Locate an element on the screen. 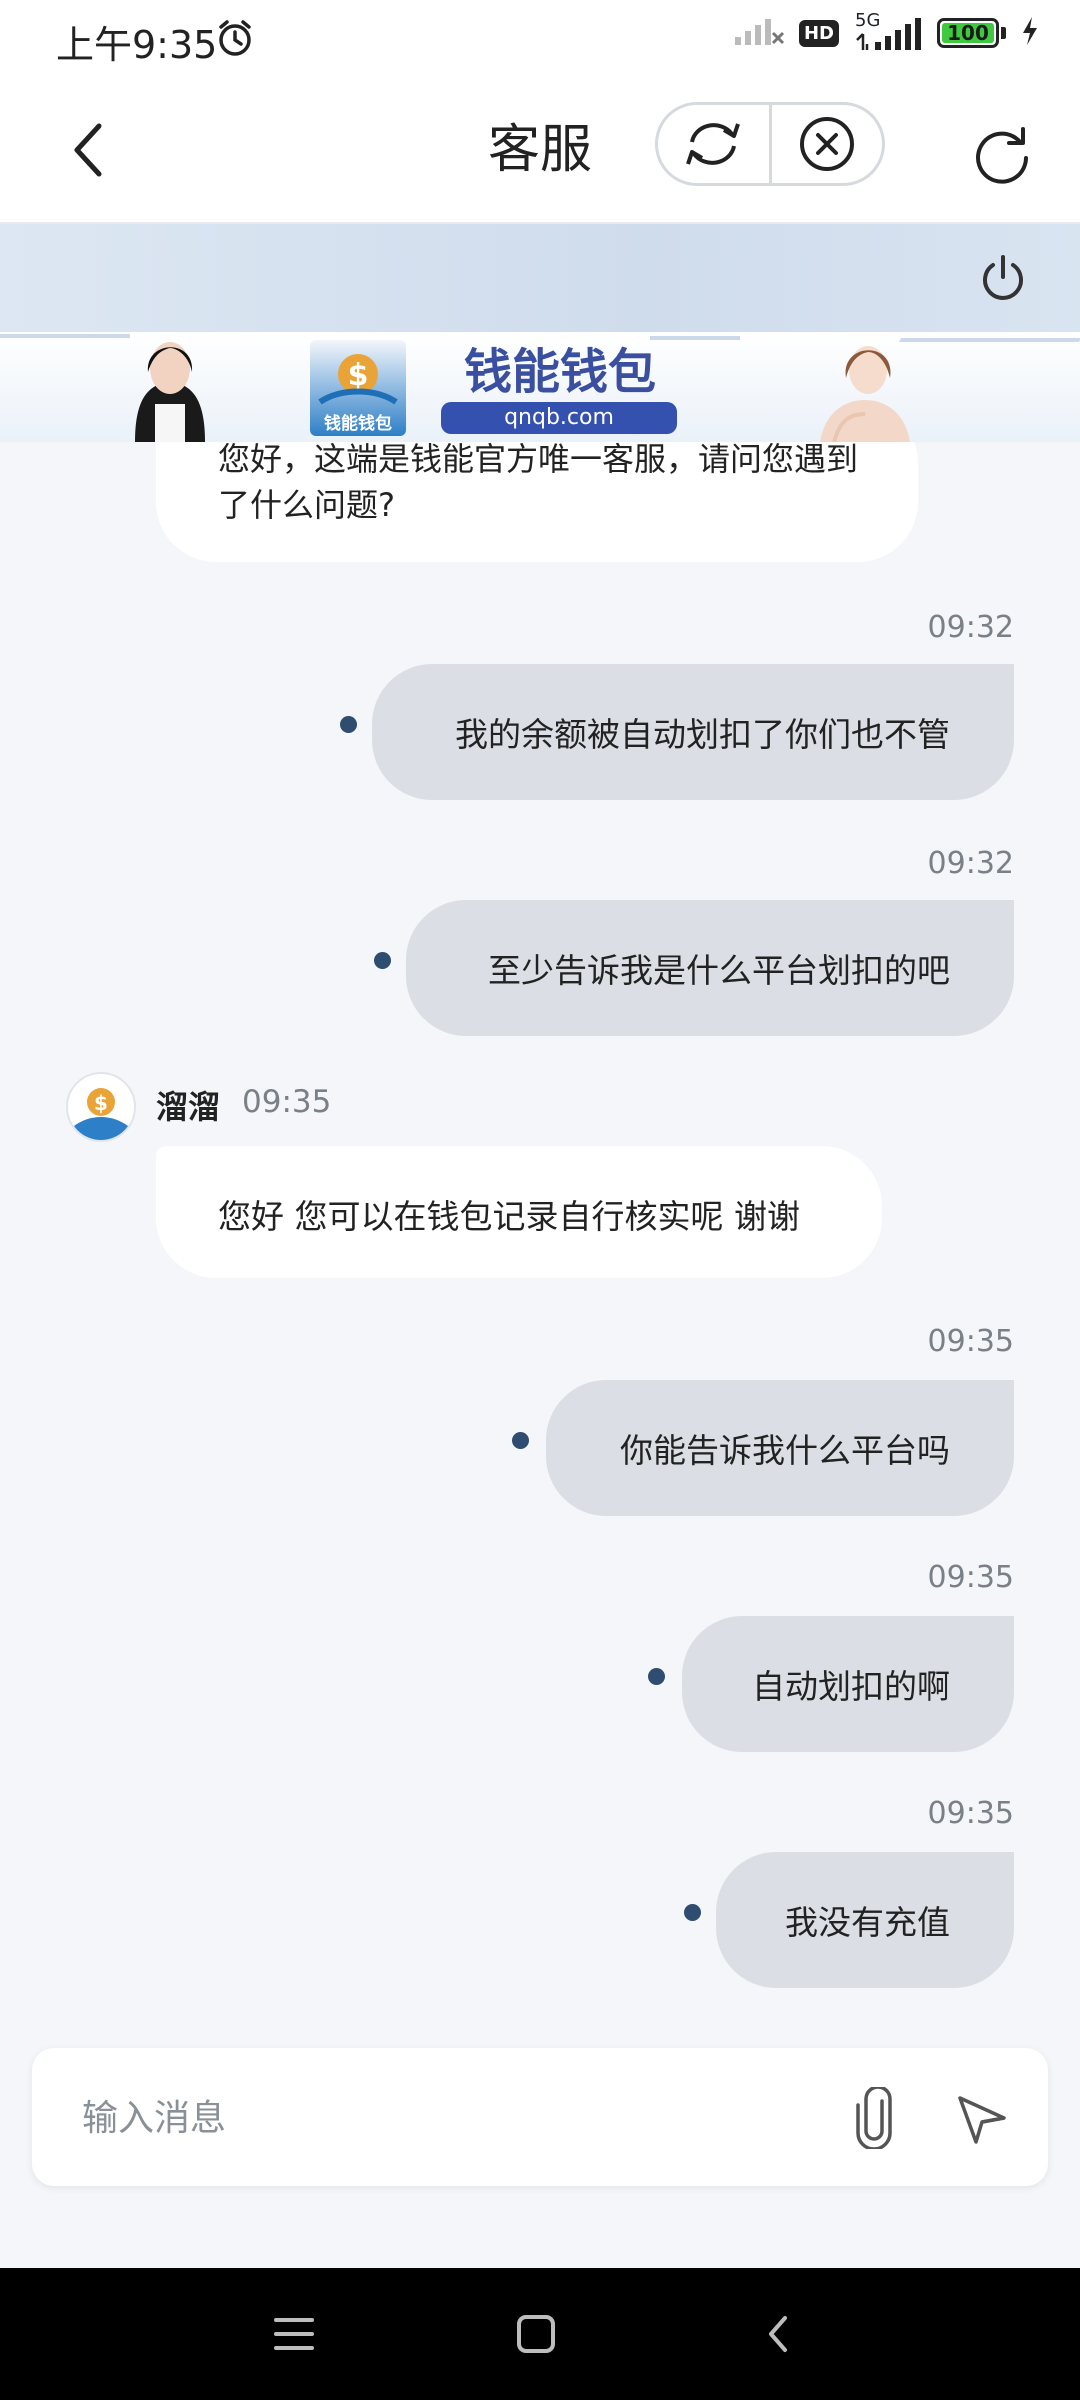 The height and width of the screenshot is (2400, 1080). mini-program-capsule is located at coordinates (770, 144).